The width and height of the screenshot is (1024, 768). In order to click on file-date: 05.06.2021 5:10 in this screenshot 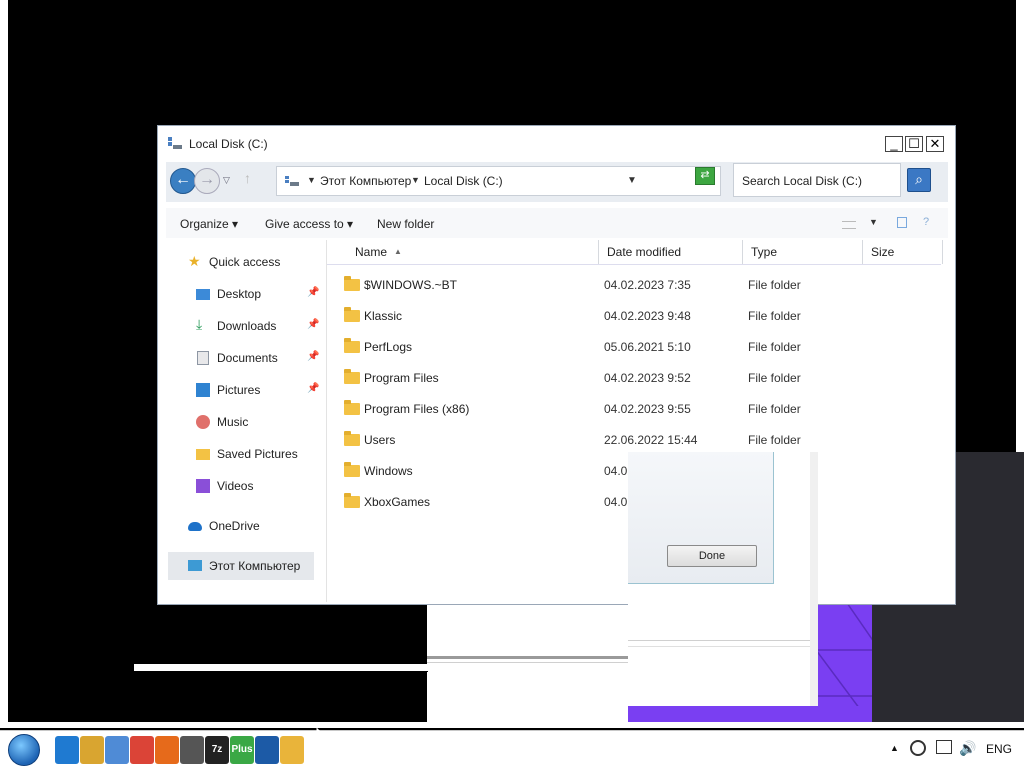, I will do `click(647, 347)`.